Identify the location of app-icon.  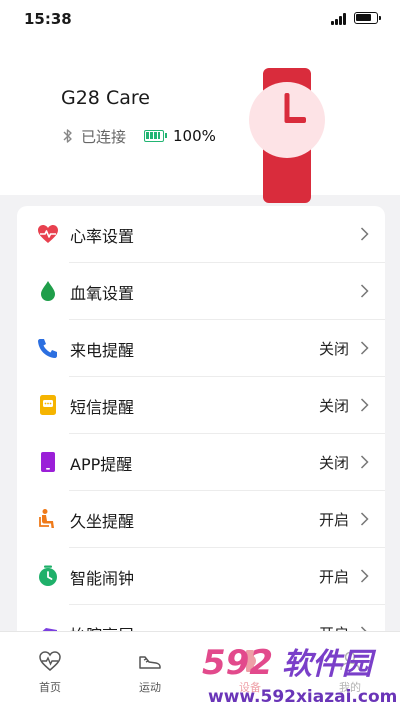
(48, 462).